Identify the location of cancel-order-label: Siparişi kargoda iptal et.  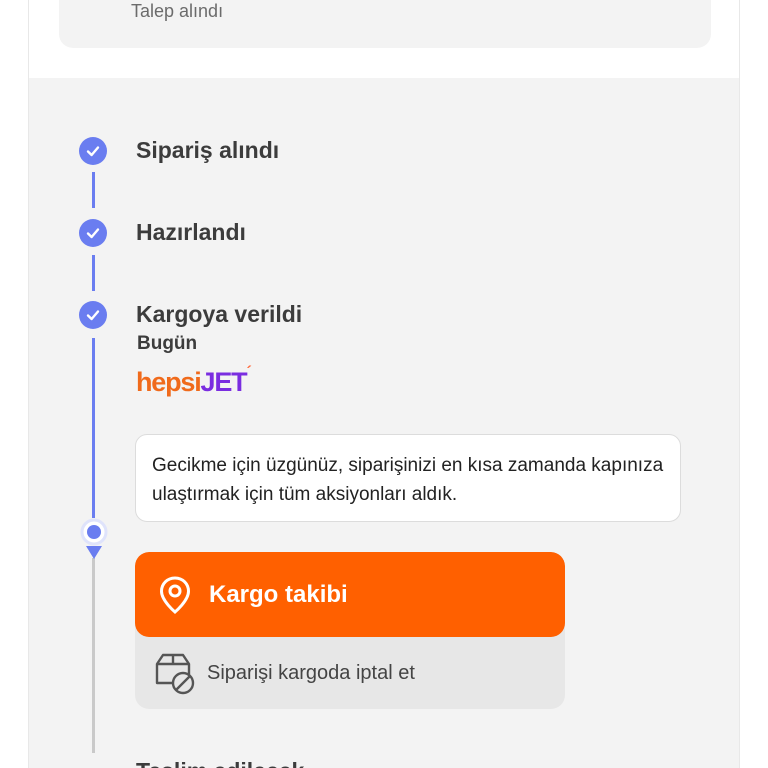
(311, 672).